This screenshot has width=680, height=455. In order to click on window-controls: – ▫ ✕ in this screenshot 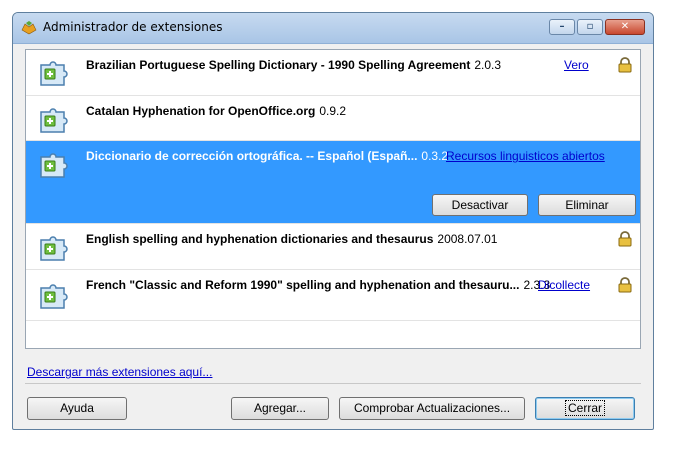, I will do `click(597, 27)`.